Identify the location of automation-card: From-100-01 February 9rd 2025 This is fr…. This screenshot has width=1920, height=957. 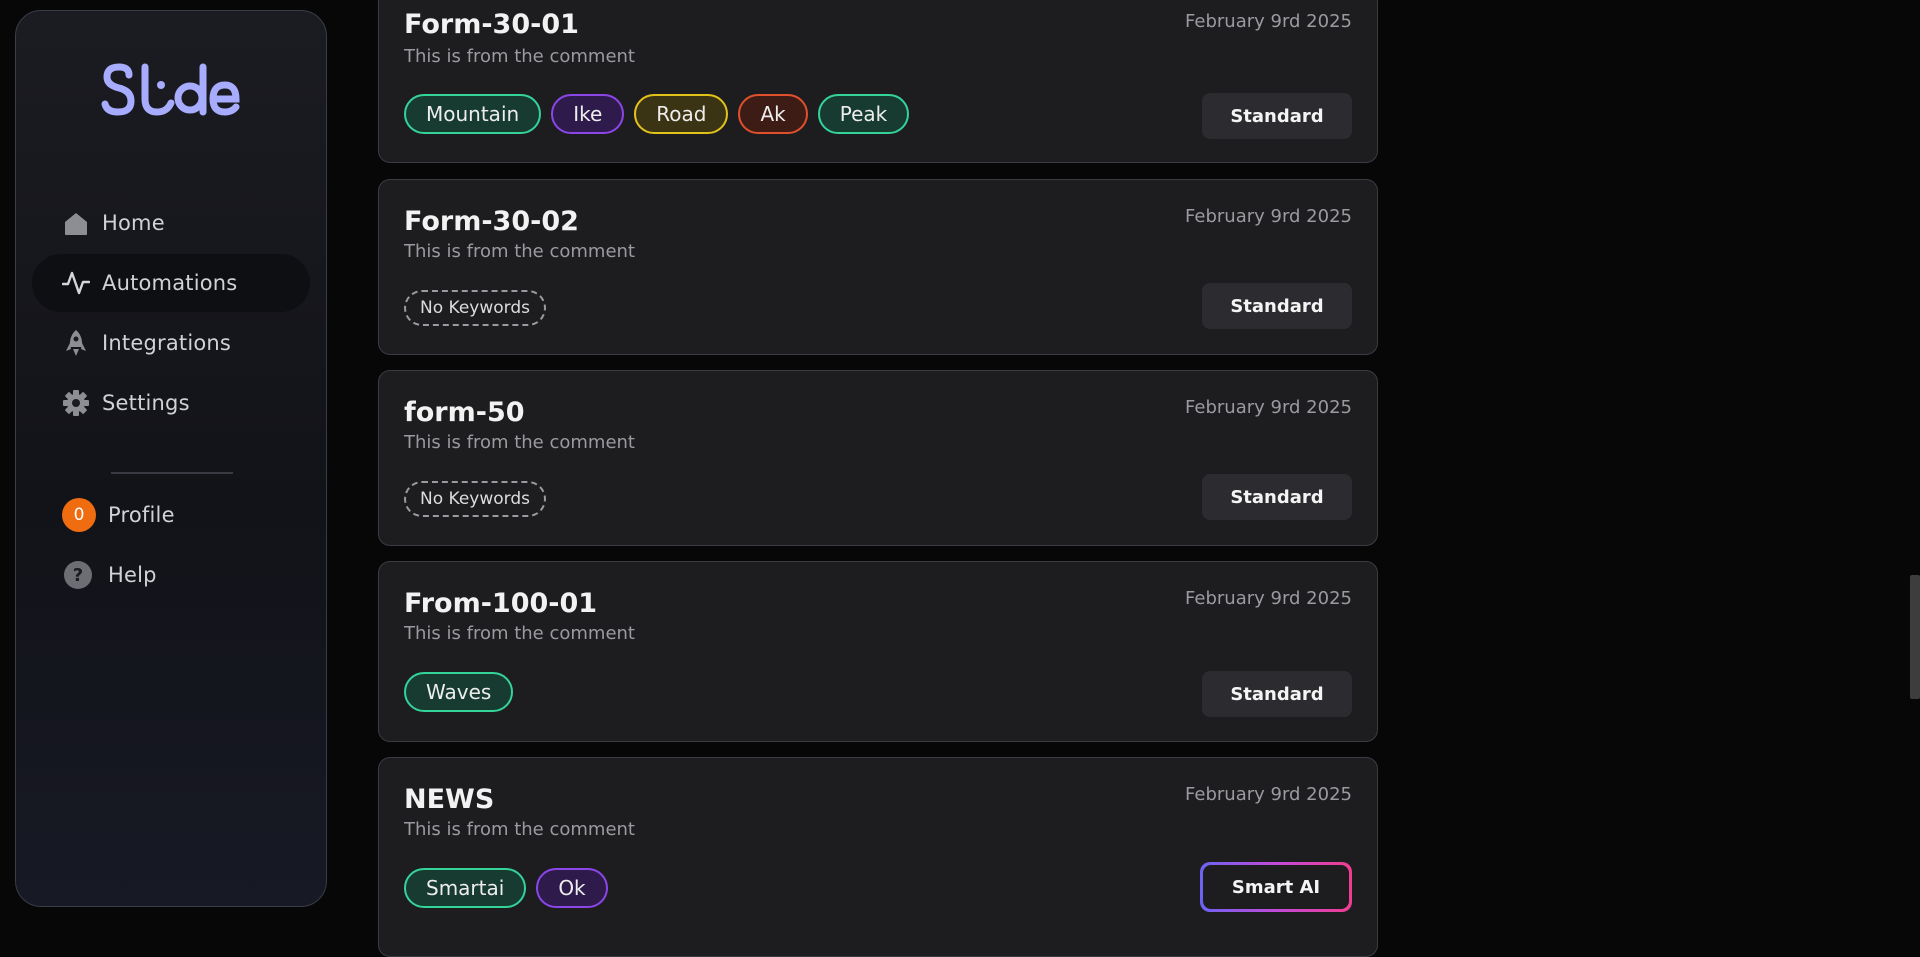
(878, 651).